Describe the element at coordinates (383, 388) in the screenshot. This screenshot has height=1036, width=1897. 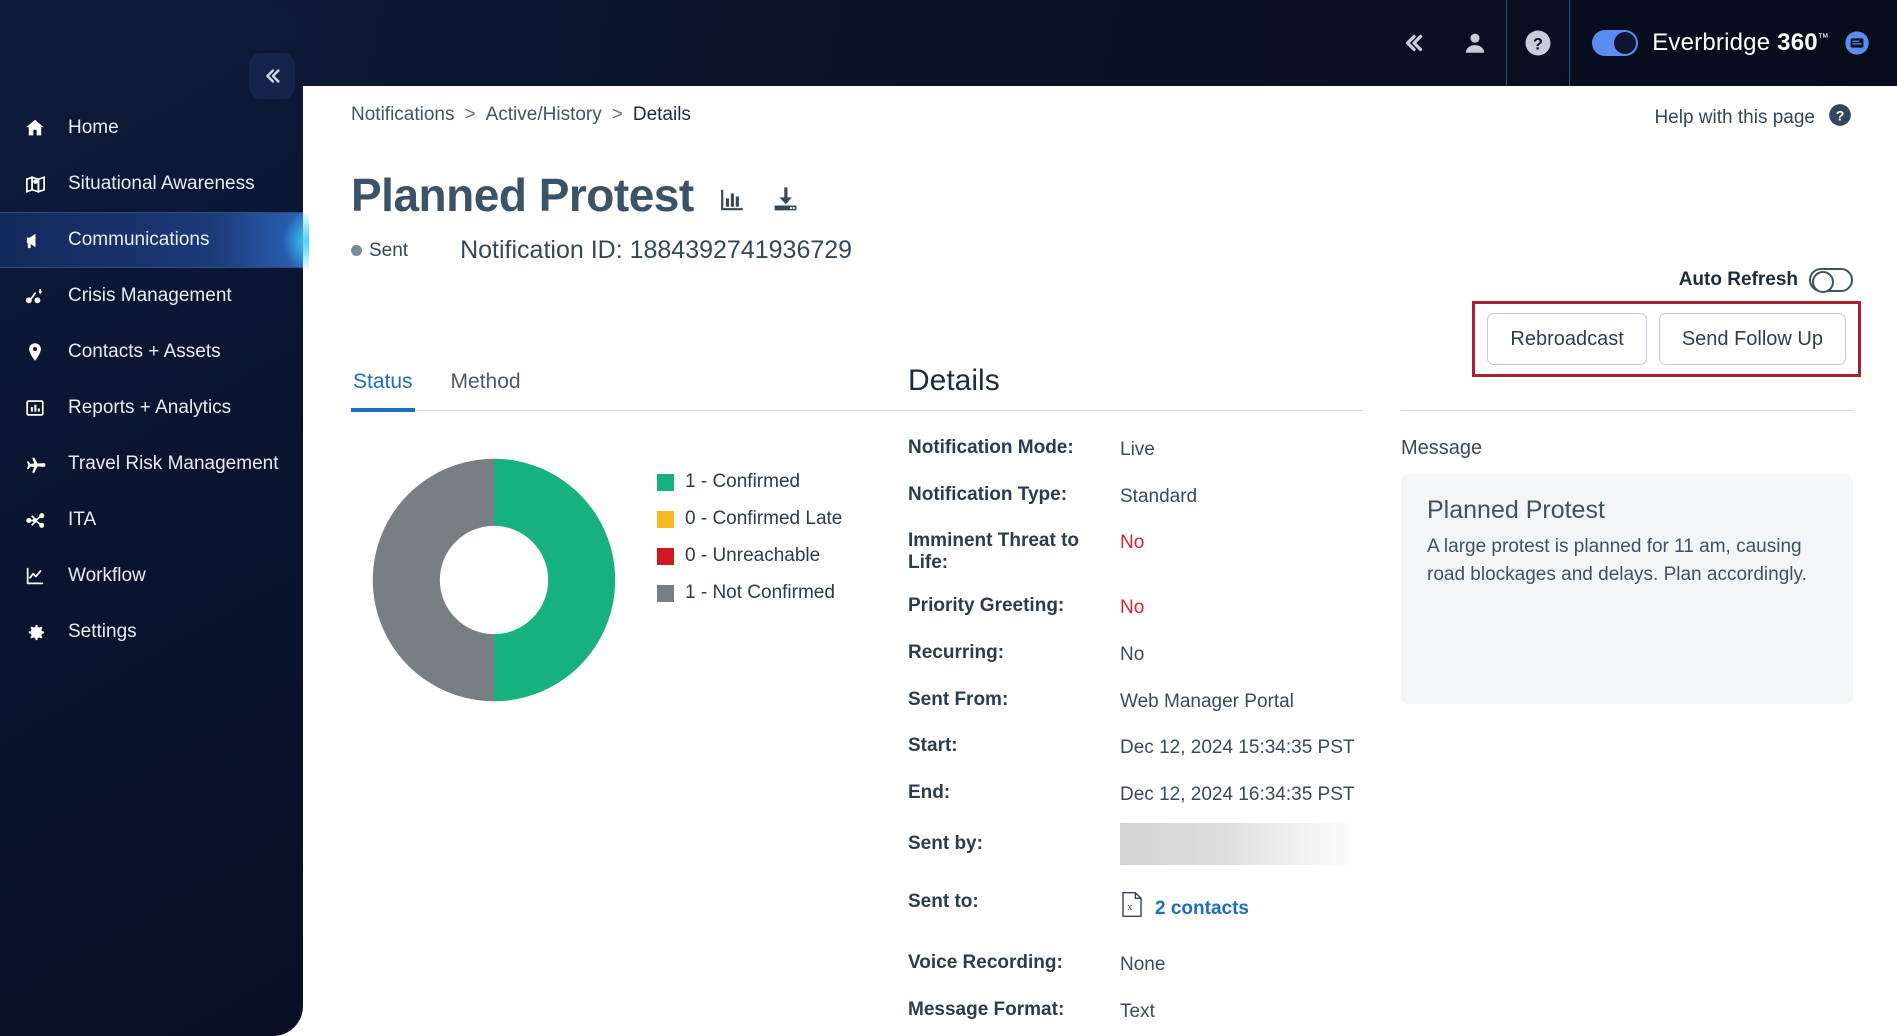
I see `tab-status: Status` at that location.